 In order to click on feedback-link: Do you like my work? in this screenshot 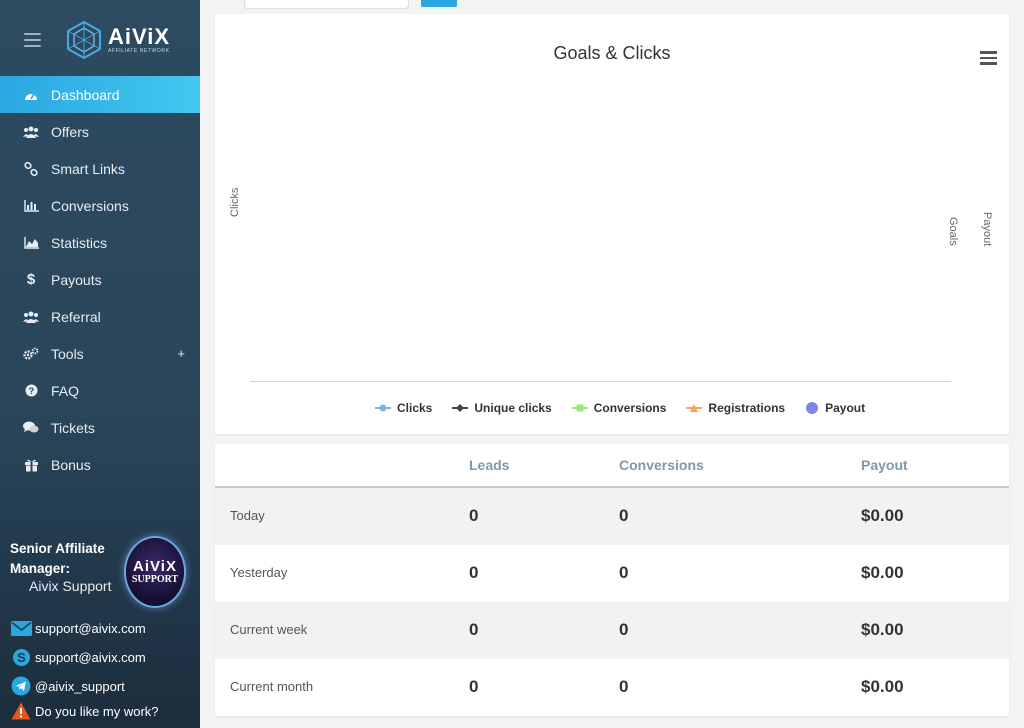, I will do `click(84, 711)`.